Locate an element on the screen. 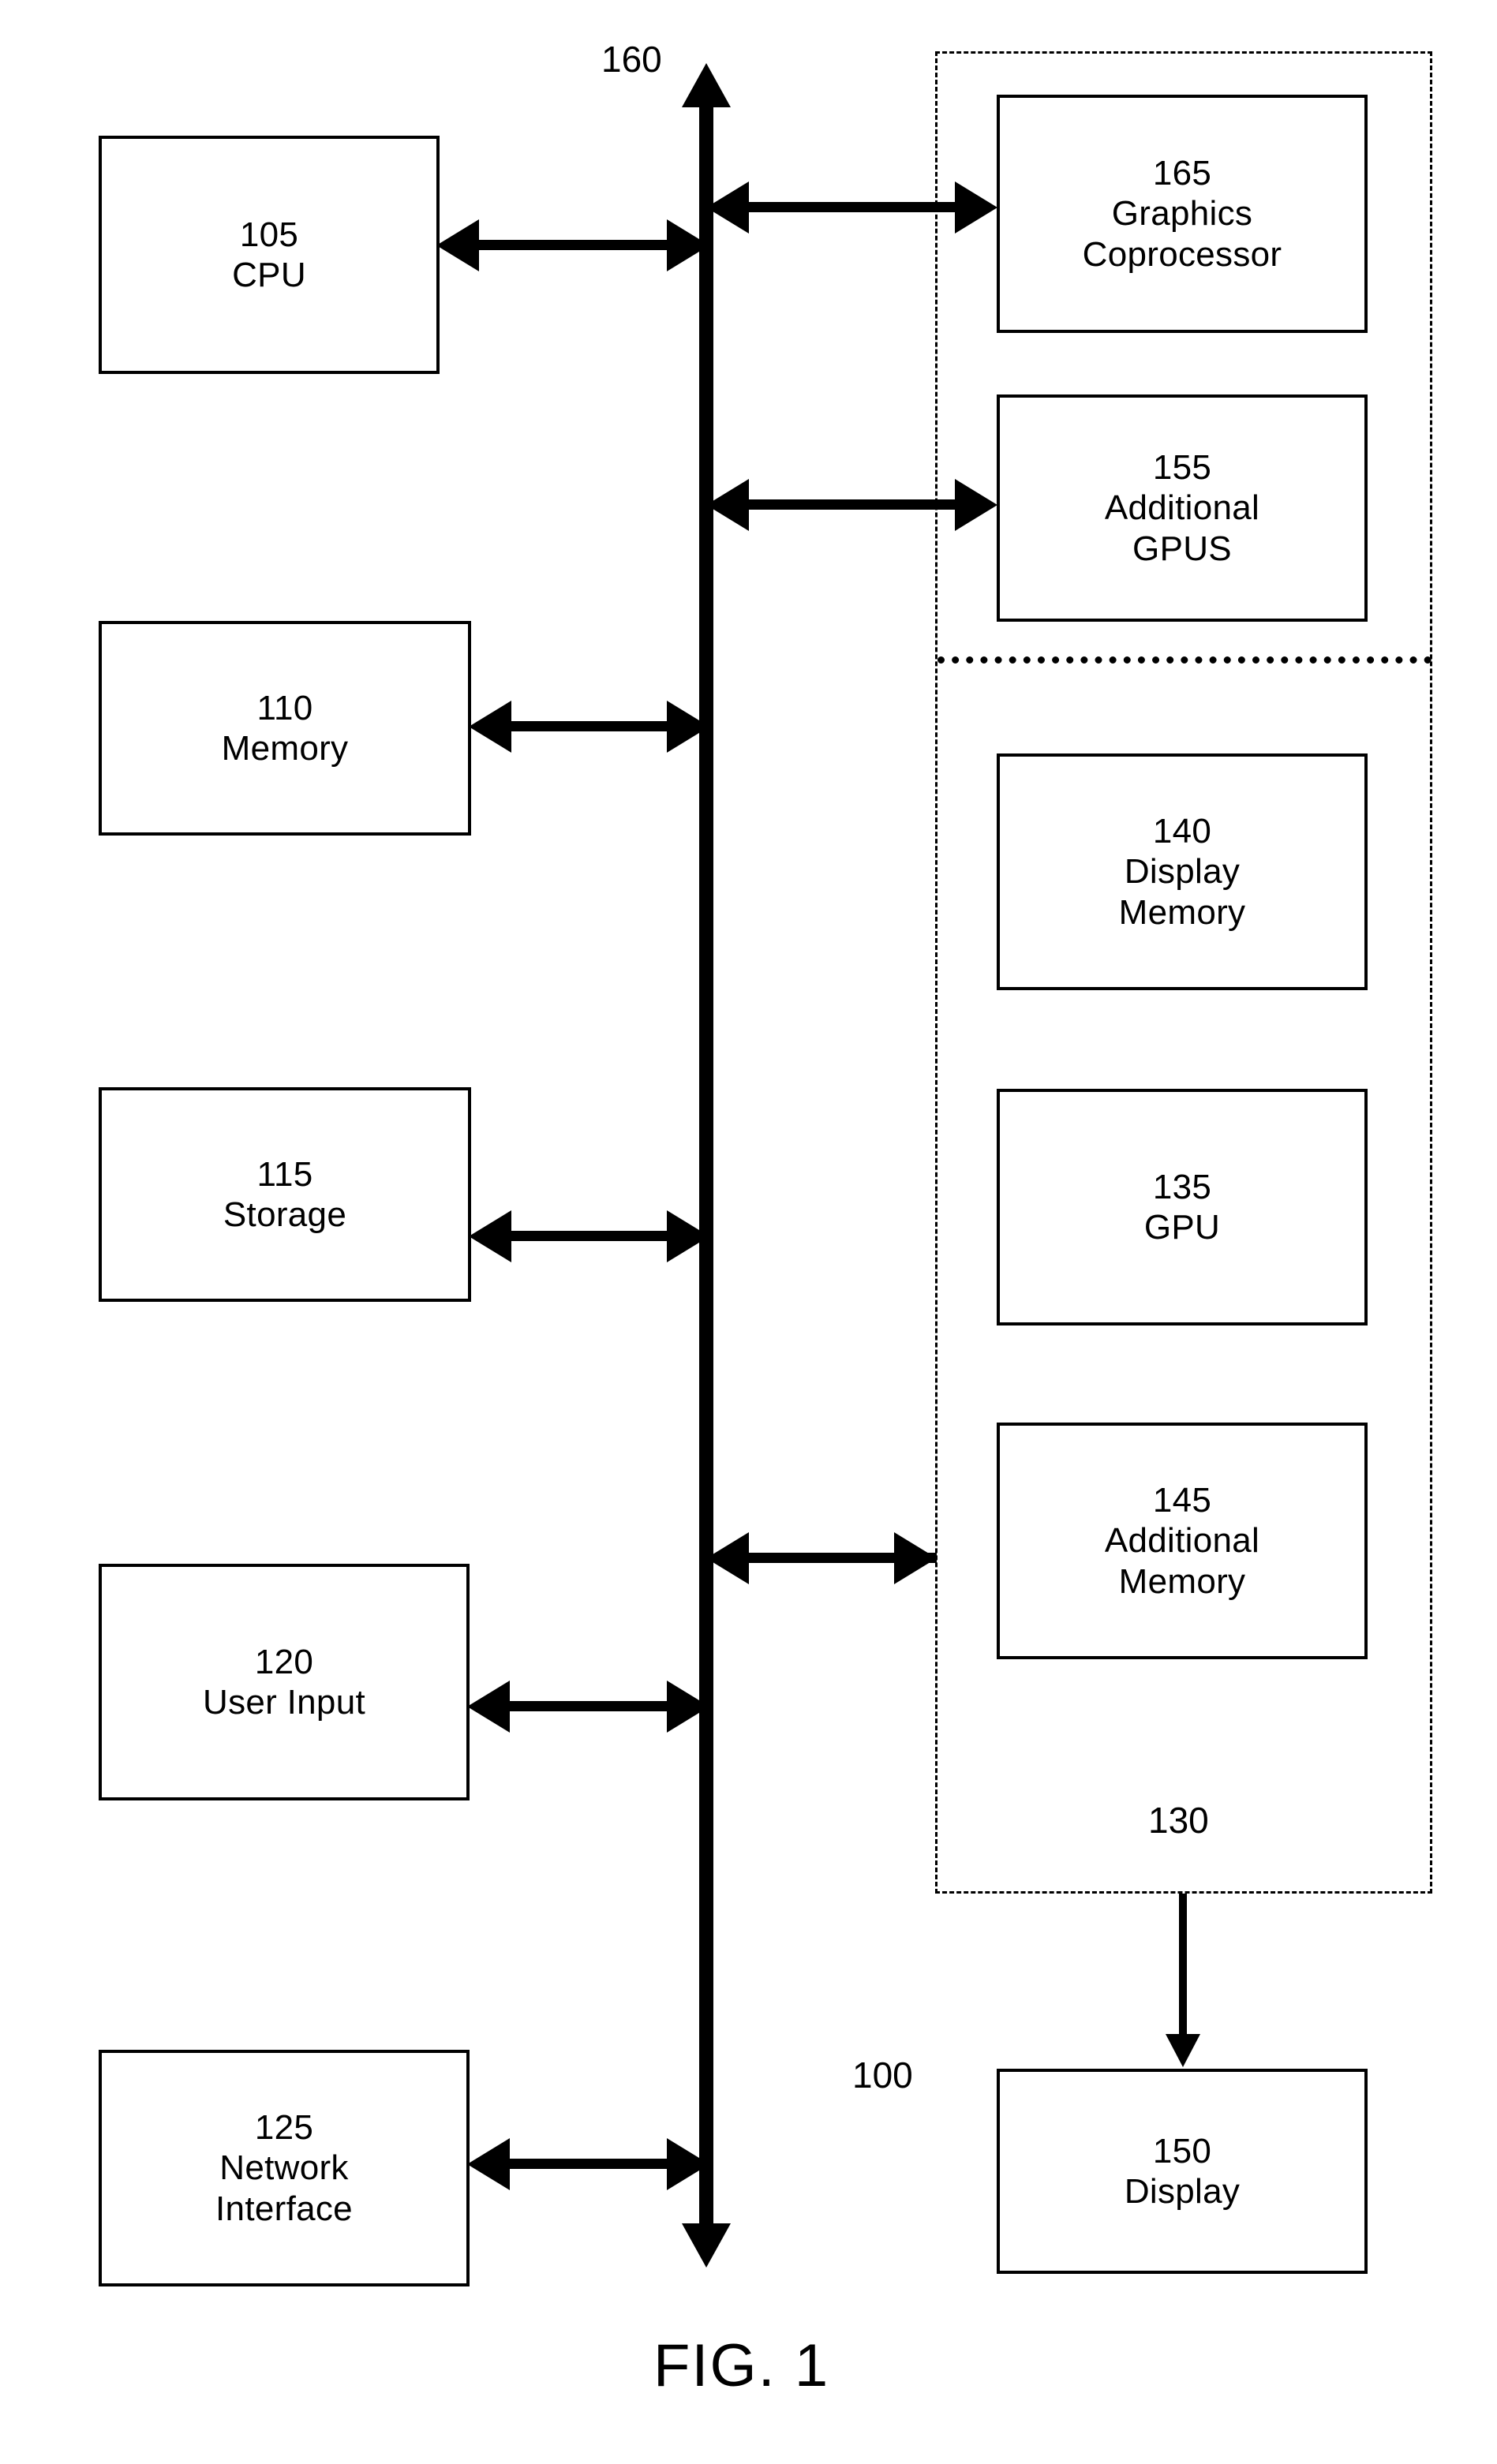 The image size is (1497, 2464). memory-ref: 110 is located at coordinates (284, 707).